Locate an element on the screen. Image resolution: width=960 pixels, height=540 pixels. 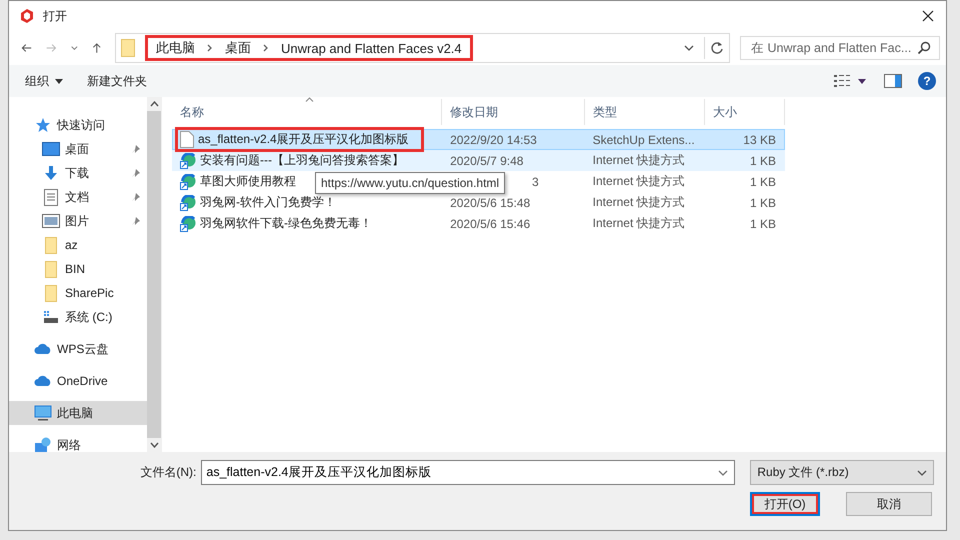
sidebar-item: 图片 is located at coordinates (78, 221).